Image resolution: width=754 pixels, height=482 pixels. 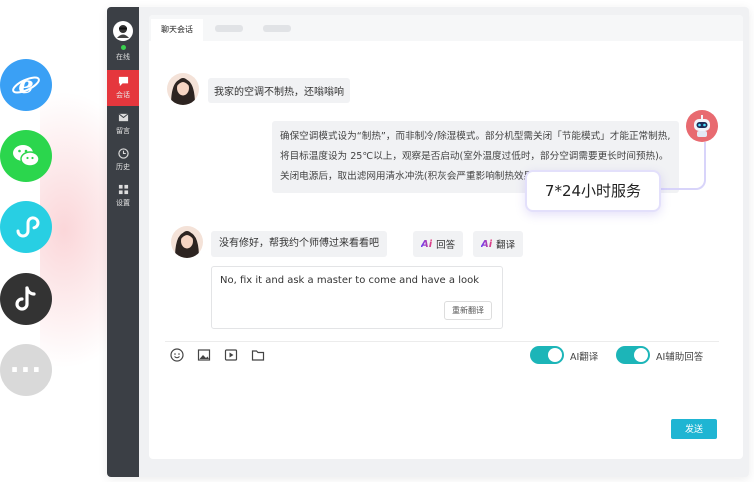 I want to click on folder-icon, so click(x=258, y=355).